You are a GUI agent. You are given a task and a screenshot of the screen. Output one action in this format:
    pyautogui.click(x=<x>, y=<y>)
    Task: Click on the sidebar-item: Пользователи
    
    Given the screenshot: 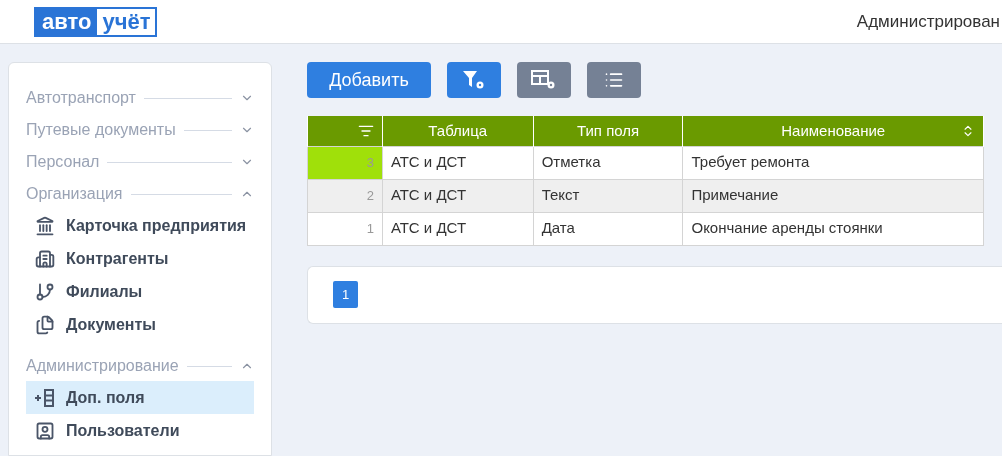 What is the action you would take?
    pyautogui.click(x=140, y=430)
    